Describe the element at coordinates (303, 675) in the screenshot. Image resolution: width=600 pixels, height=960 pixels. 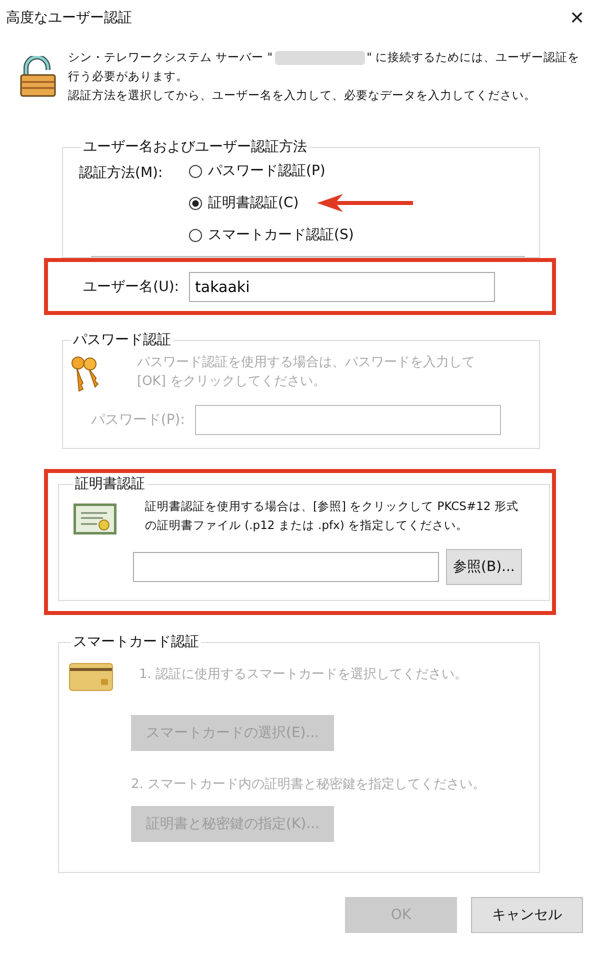
I see `help-text: 1. 認証に使用するスマートカードを選択してください。` at that location.